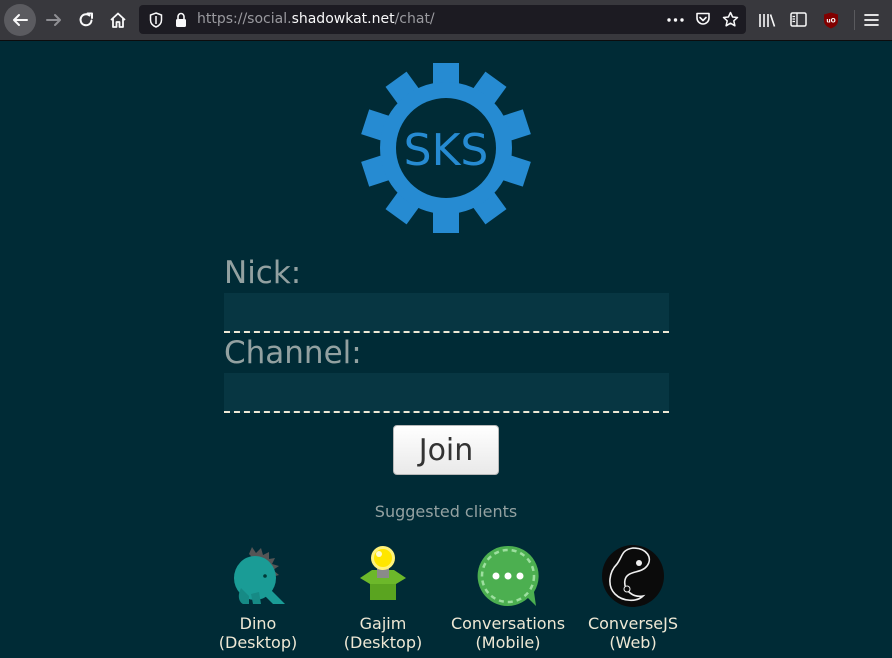 The height and width of the screenshot is (658, 892). I want to click on back-button, so click(20, 20).